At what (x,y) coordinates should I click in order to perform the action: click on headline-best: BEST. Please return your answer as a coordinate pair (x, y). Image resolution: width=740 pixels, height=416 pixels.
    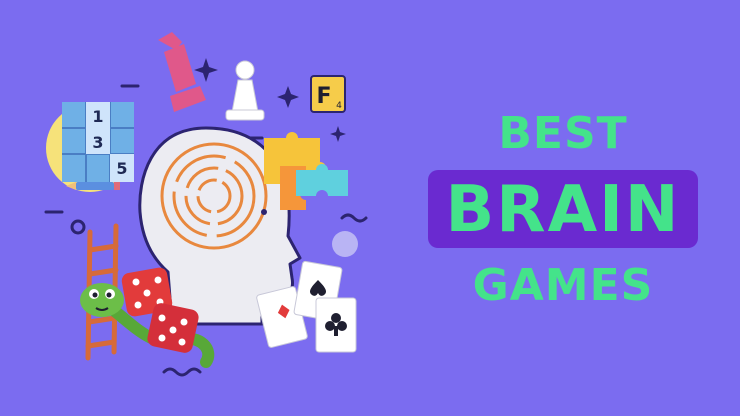
    Looking at the image, I should click on (563, 133).